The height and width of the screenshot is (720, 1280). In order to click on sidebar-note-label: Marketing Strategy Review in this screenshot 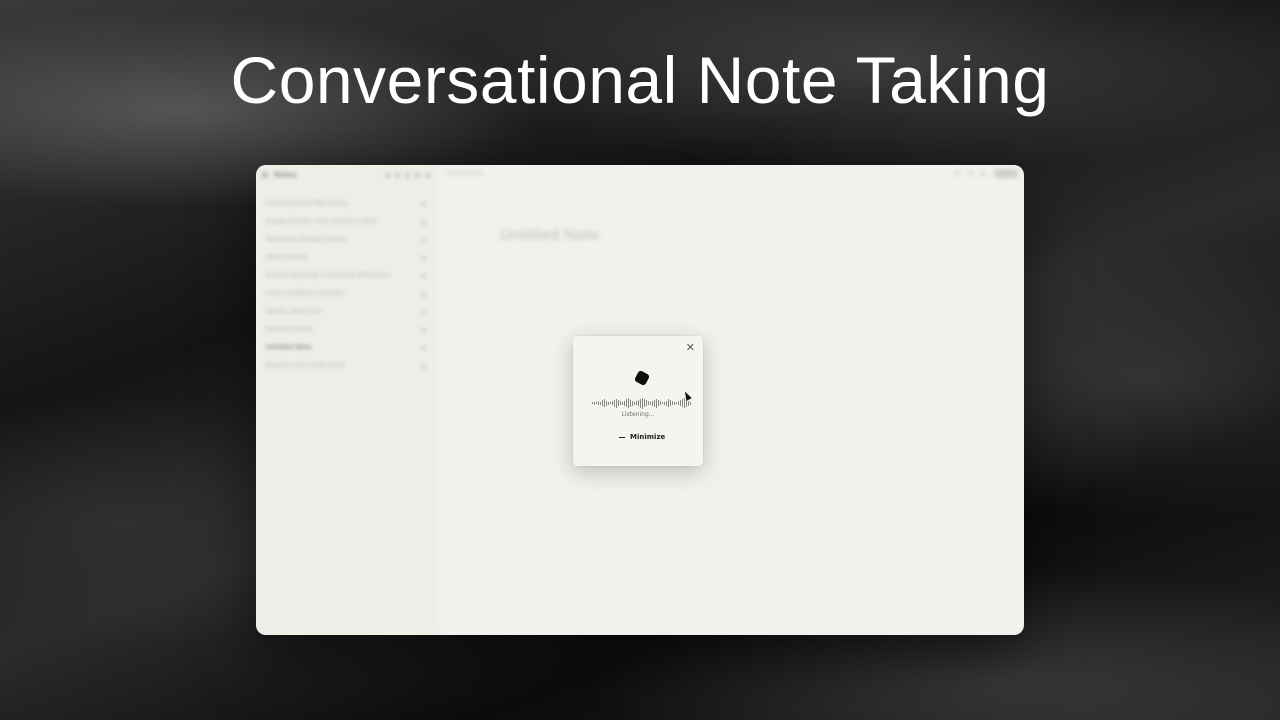, I will do `click(306, 239)`.